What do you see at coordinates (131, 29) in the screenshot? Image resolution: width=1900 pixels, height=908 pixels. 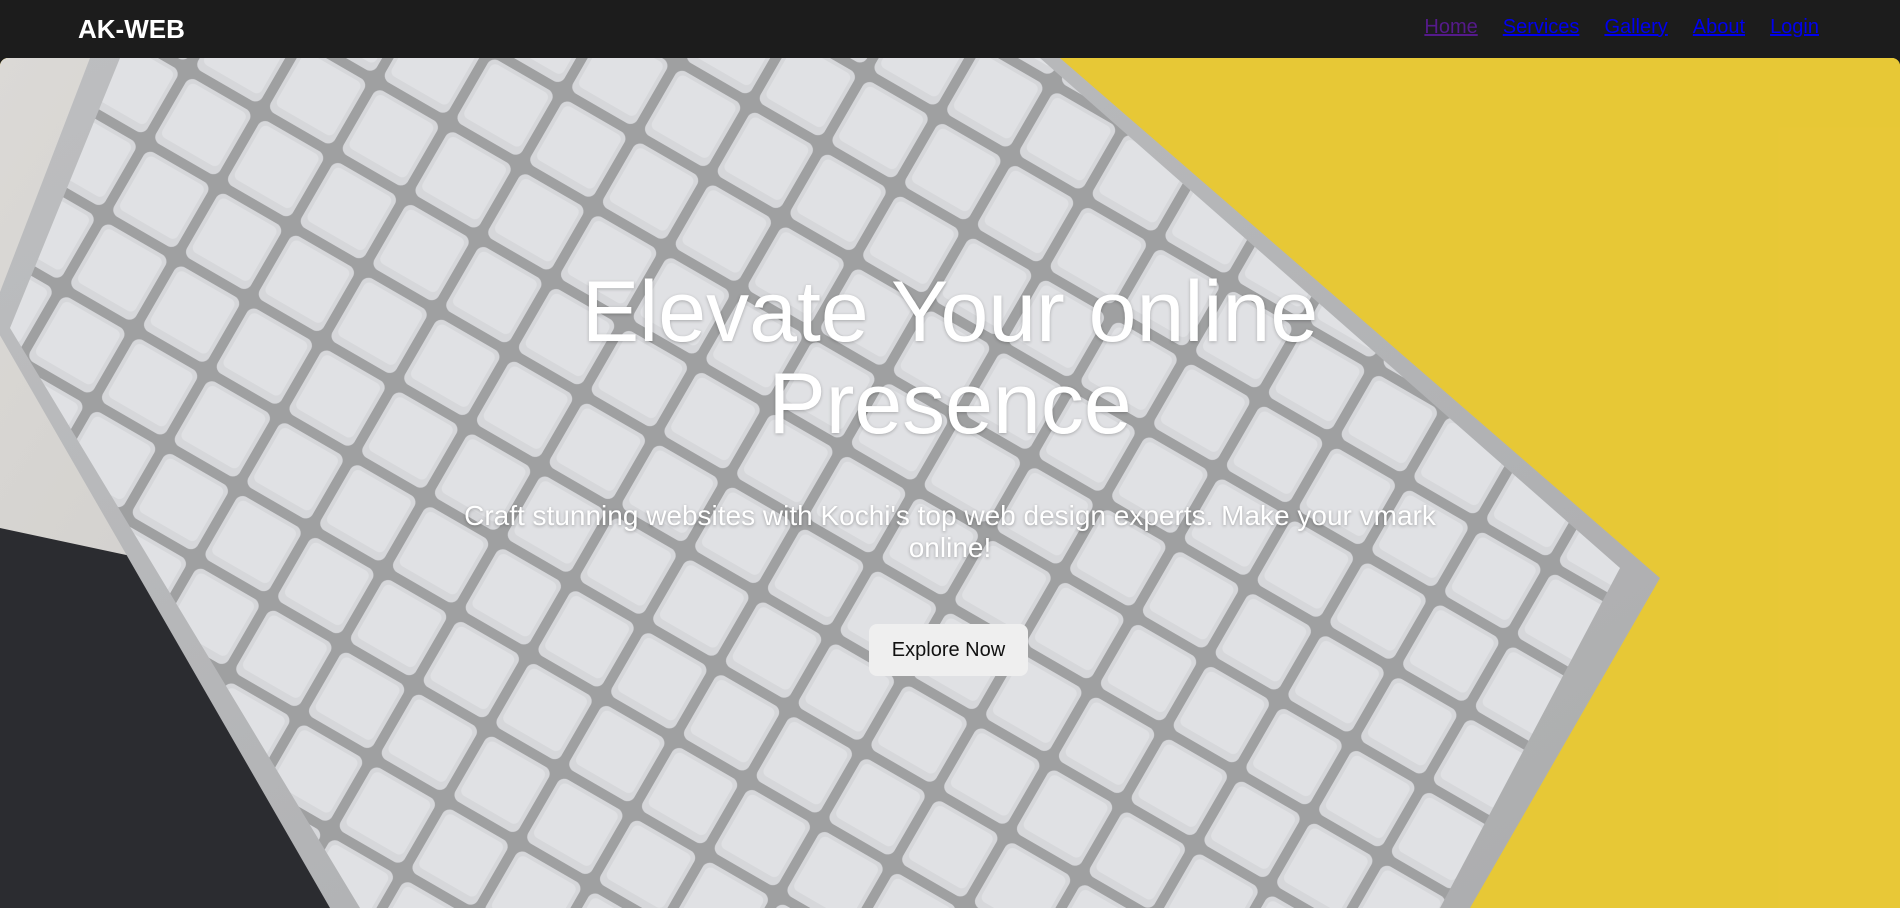 I see `site-logo: AK-WEB` at bounding box center [131, 29].